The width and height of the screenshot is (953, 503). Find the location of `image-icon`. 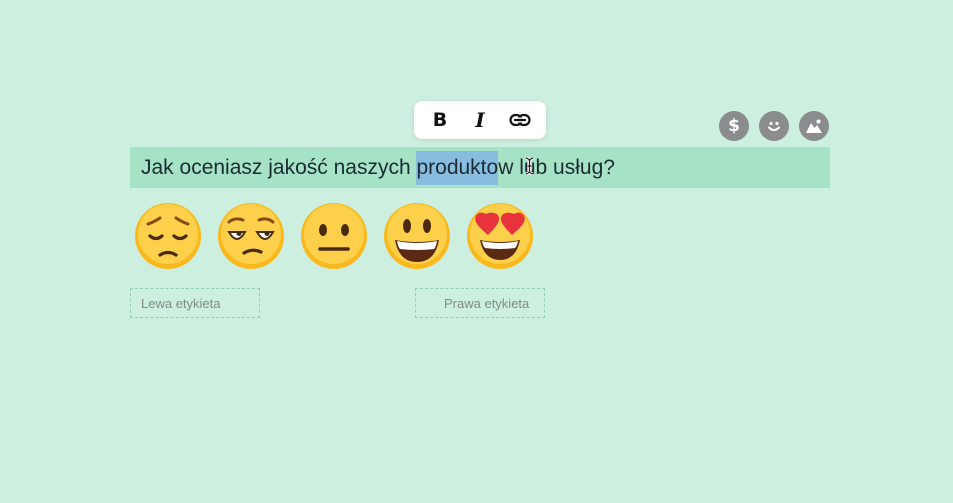

image-icon is located at coordinates (814, 126).